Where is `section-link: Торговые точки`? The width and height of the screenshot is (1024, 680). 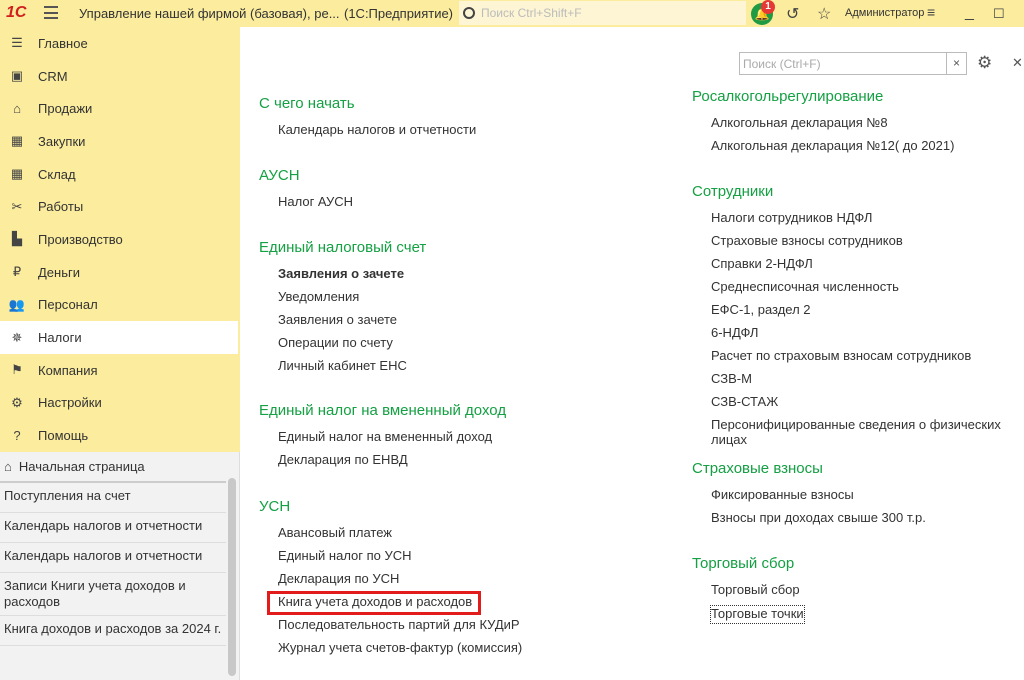
section-link: Торговые точки is located at coordinates (757, 614).